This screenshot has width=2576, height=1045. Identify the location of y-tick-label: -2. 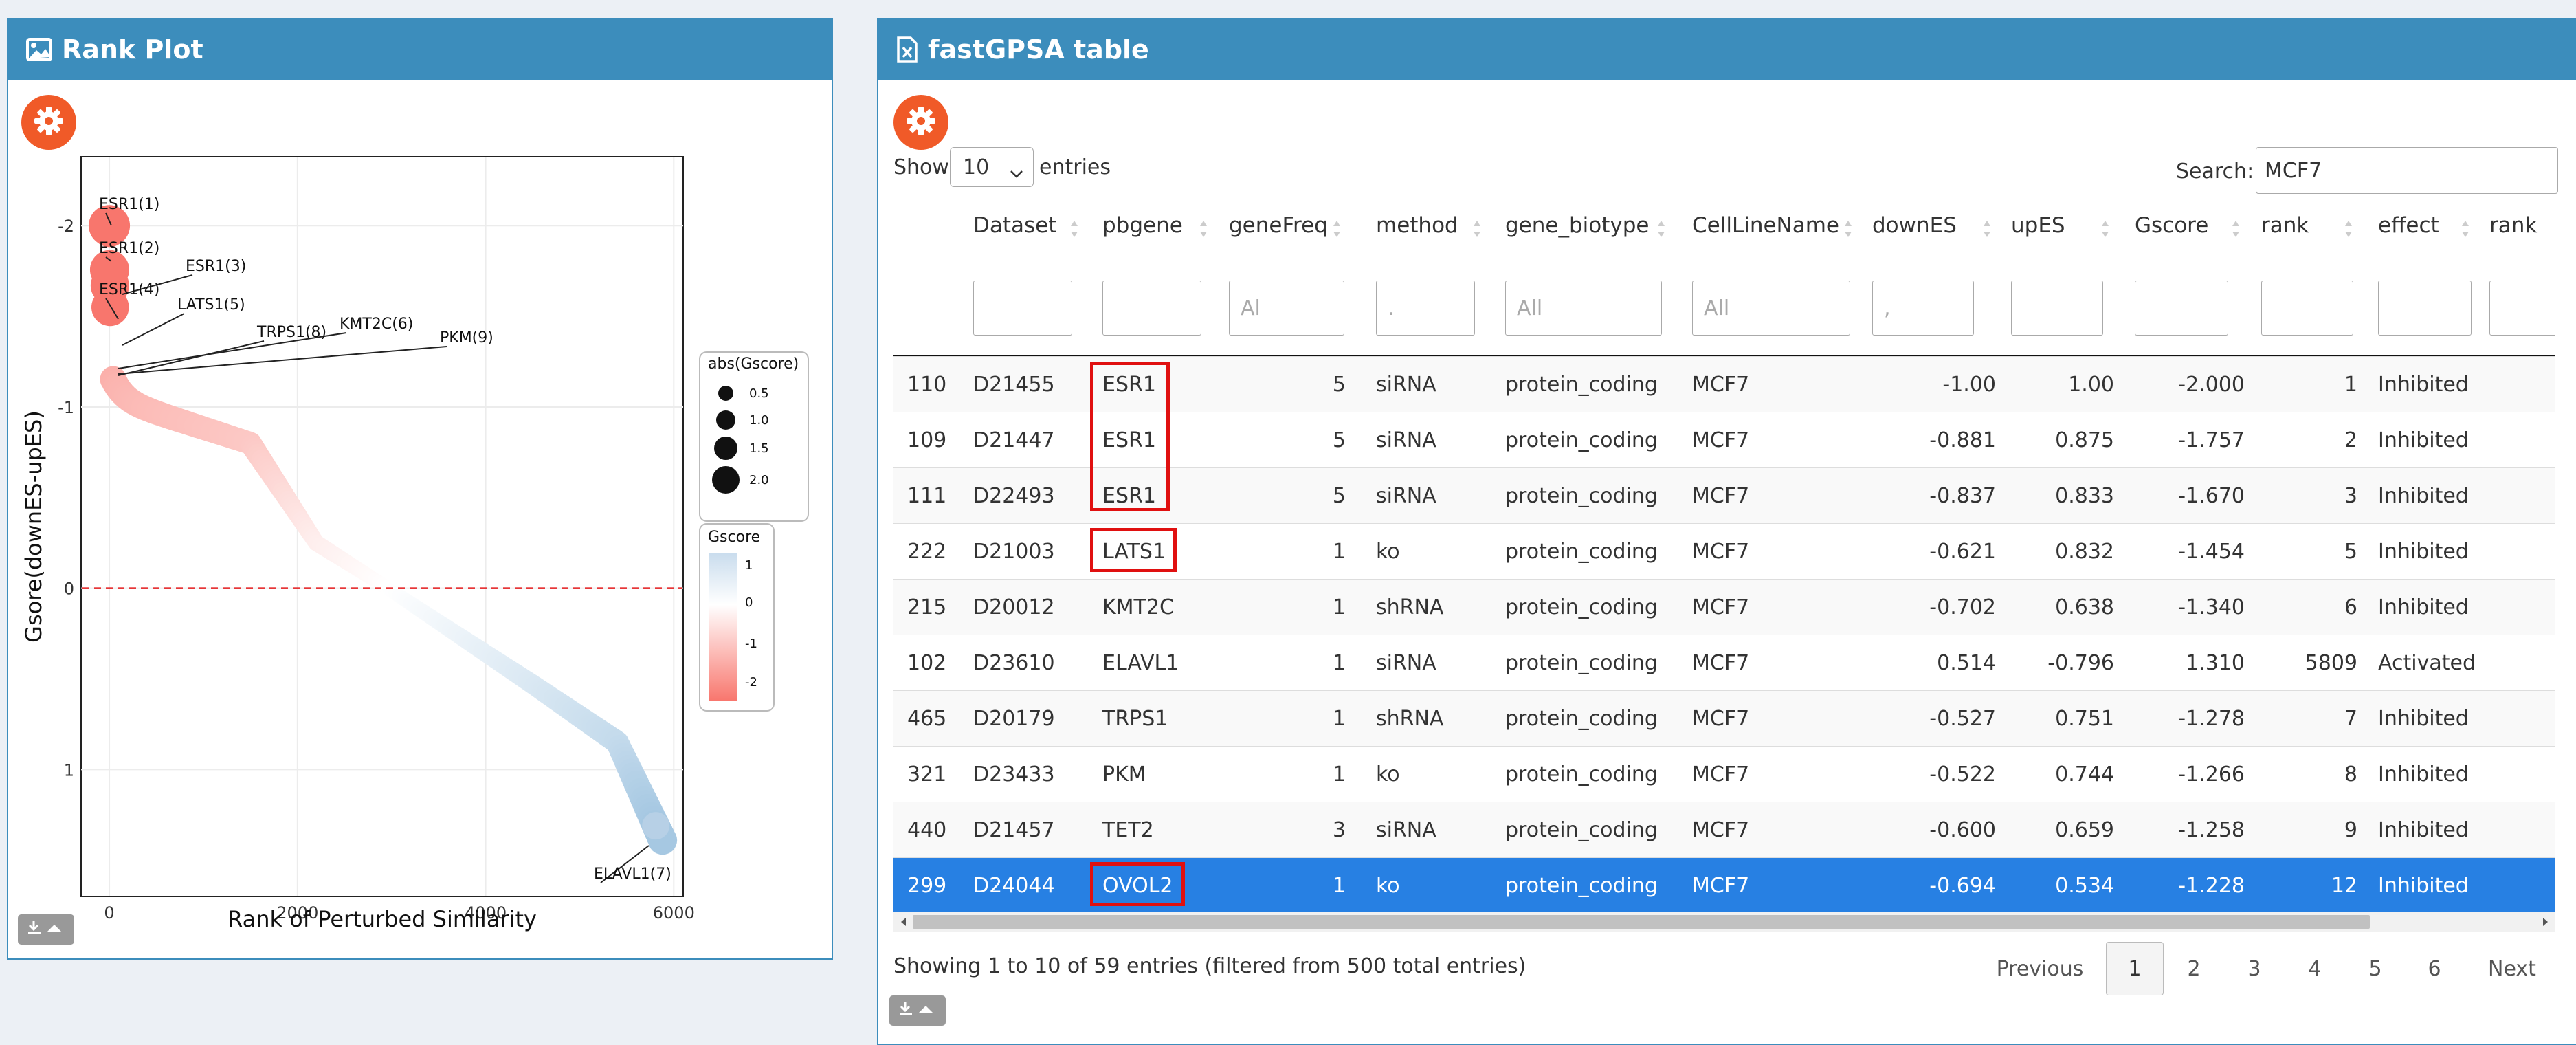
(66, 226).